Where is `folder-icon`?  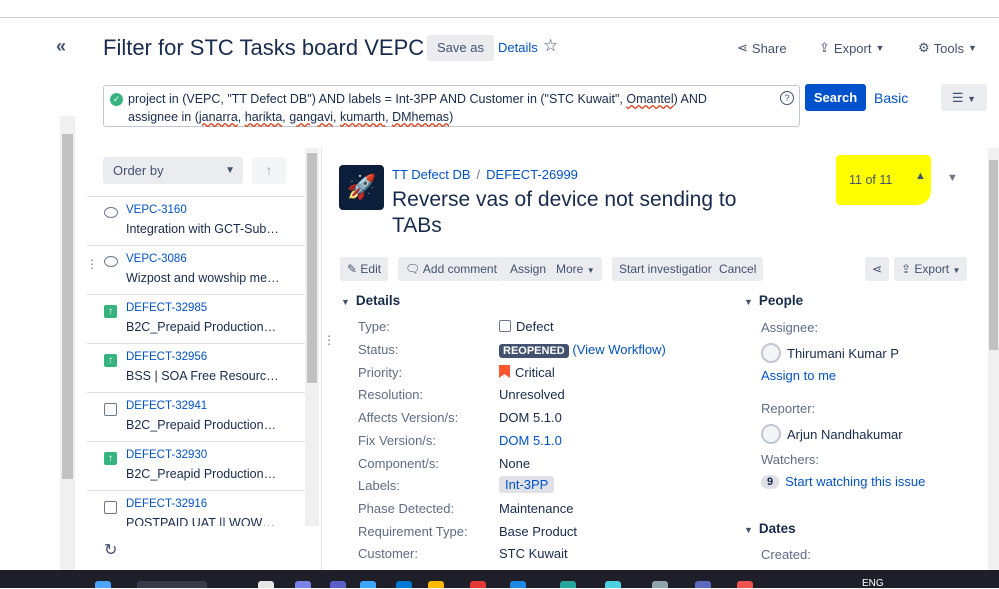
folder-icon is located at coordinates (436, 584).